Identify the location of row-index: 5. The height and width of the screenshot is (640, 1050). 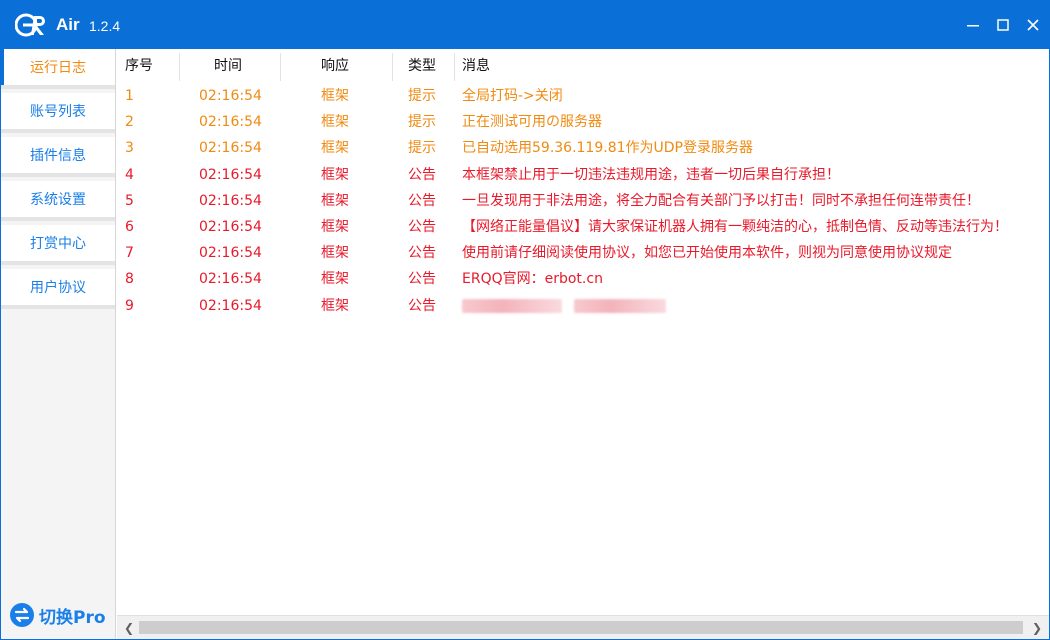
(129, 200).